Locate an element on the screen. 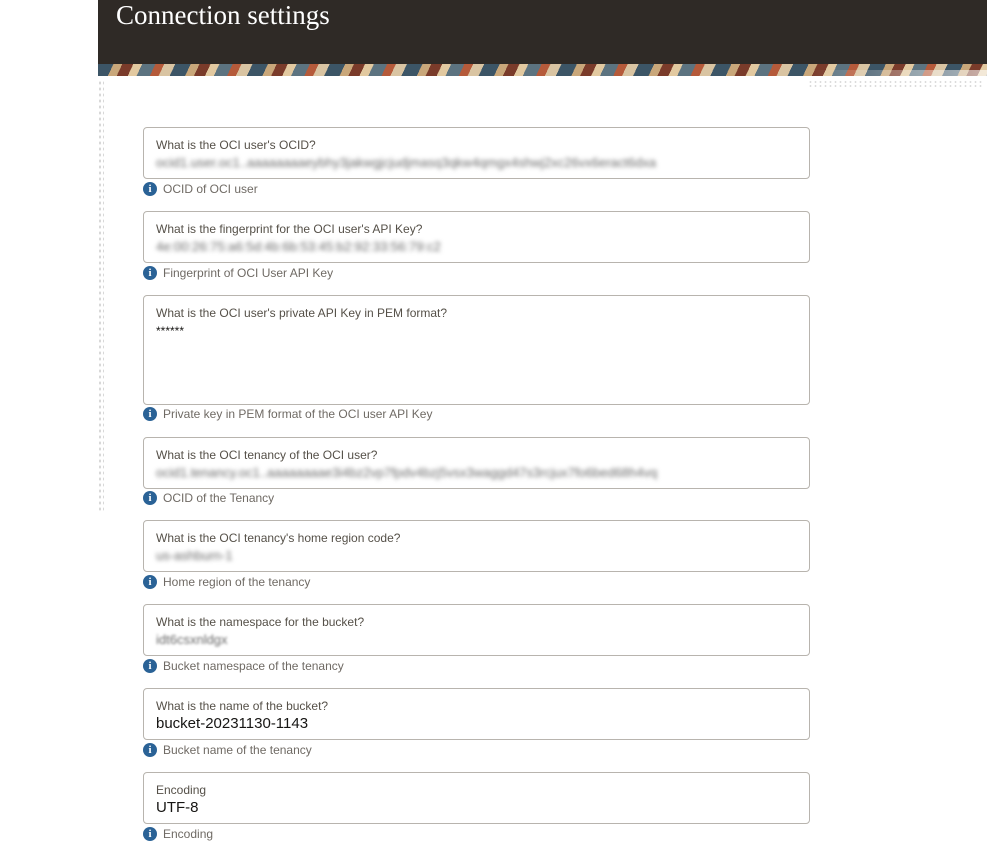 Image resolution: width=987 pixels, height=854 pixels. help-label: Fingerprint of OCI User API Key is located at coordinates (248, 273).